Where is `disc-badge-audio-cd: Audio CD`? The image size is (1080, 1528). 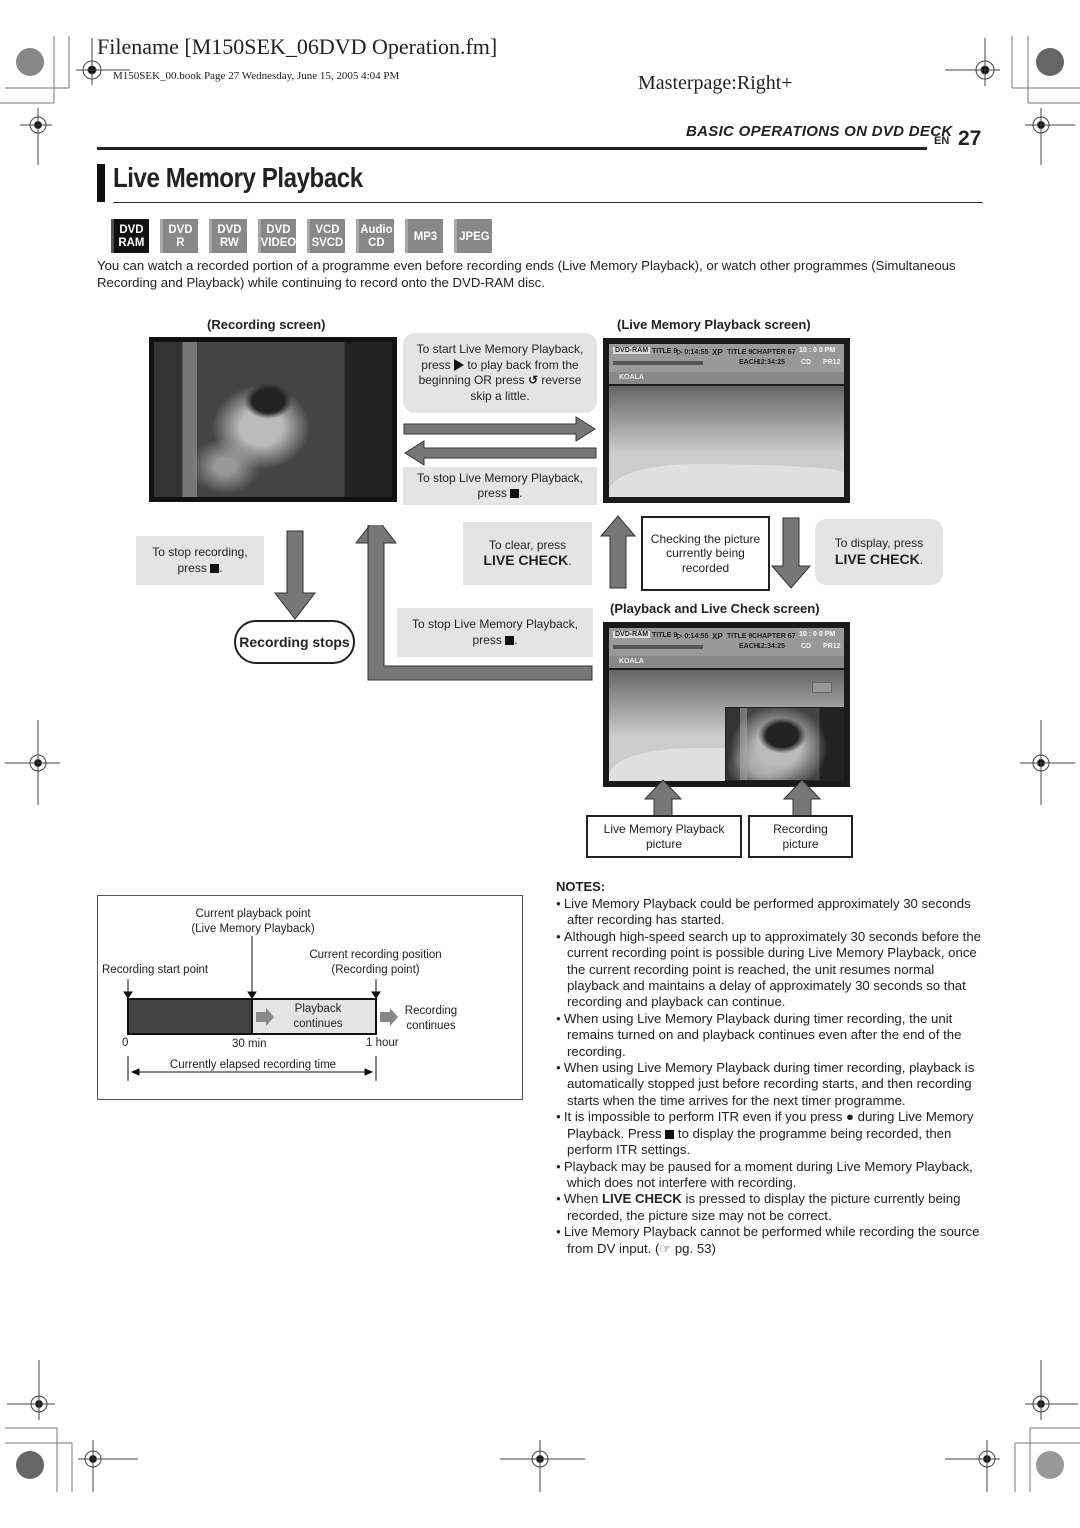
disc-badge-audio-cd: Audio CD is located at coordinates (375, 236).